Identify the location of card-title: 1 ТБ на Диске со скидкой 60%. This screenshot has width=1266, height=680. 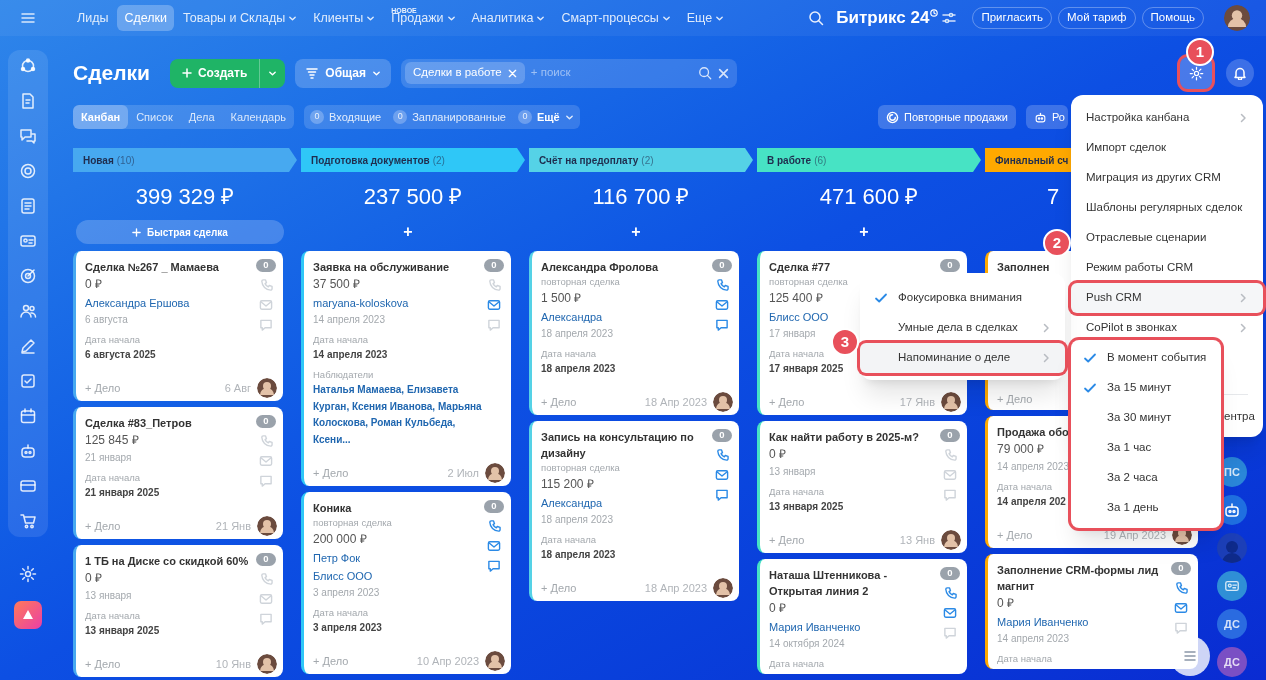
(167, 561).